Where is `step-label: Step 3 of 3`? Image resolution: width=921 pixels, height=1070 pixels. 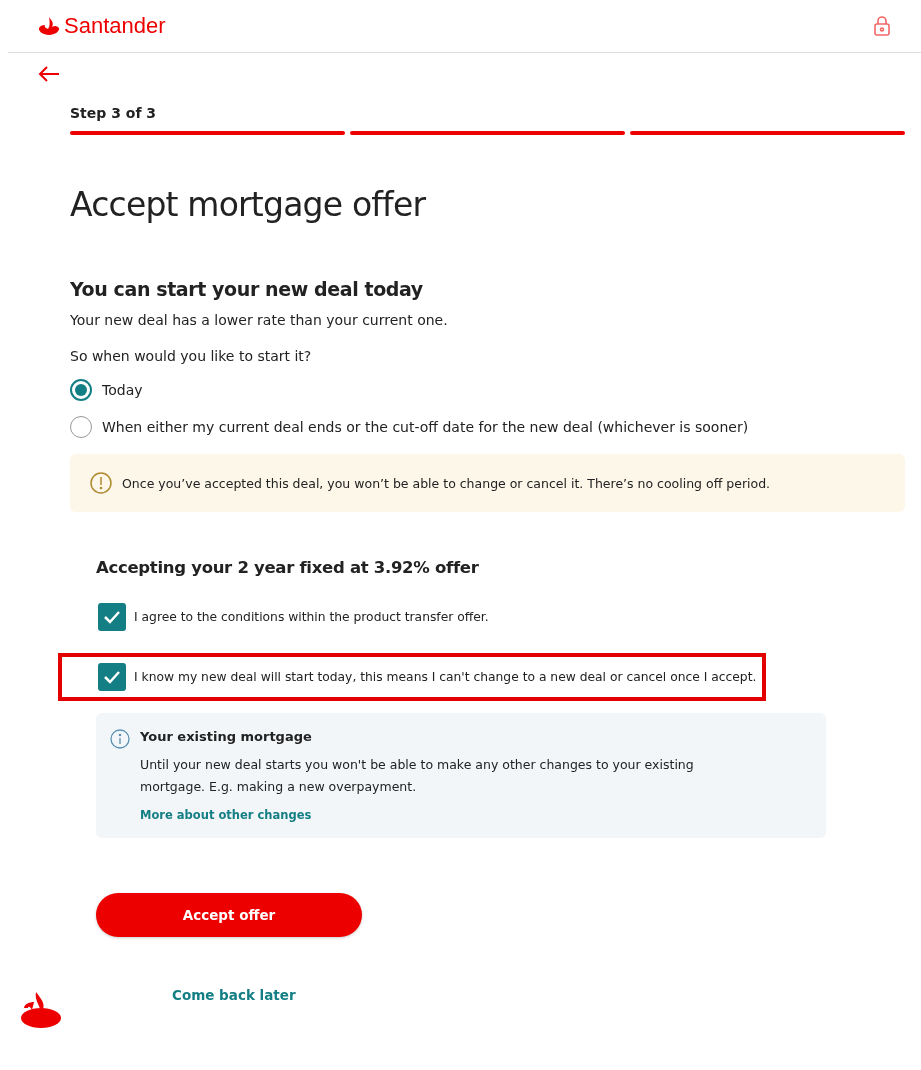
step-label: Step 3 of 3 is located at coordinates (114, 113).